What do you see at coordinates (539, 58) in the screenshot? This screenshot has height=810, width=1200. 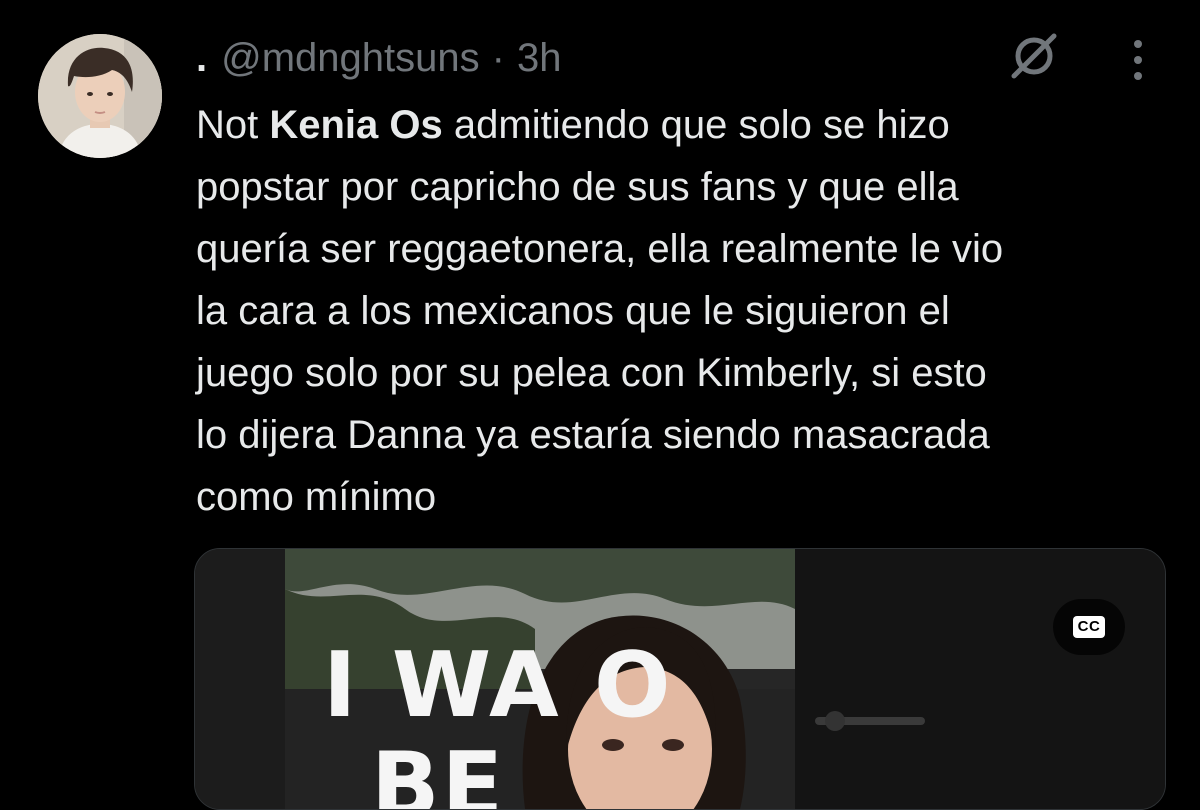 I see `timestamp: 3h` at bounding box center [539, 58].